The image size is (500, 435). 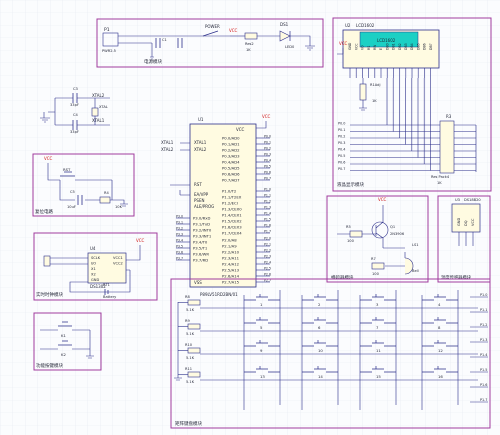 What do you see at coordinates (267, 213) in the screenshot?
I see `mcu-net-label: P1.4` at bounding box center [267, 213].